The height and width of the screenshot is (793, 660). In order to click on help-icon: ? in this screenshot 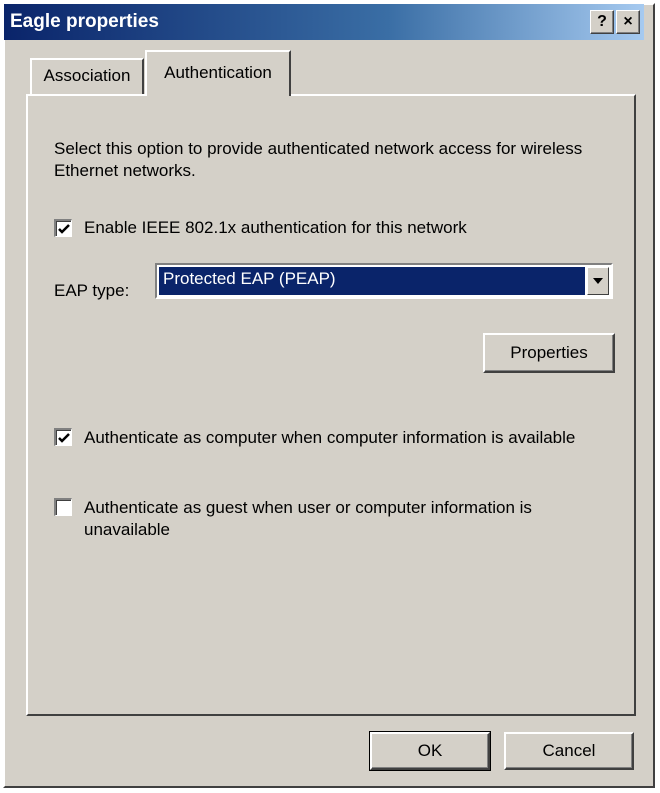, I will do `click(602, 21)`.